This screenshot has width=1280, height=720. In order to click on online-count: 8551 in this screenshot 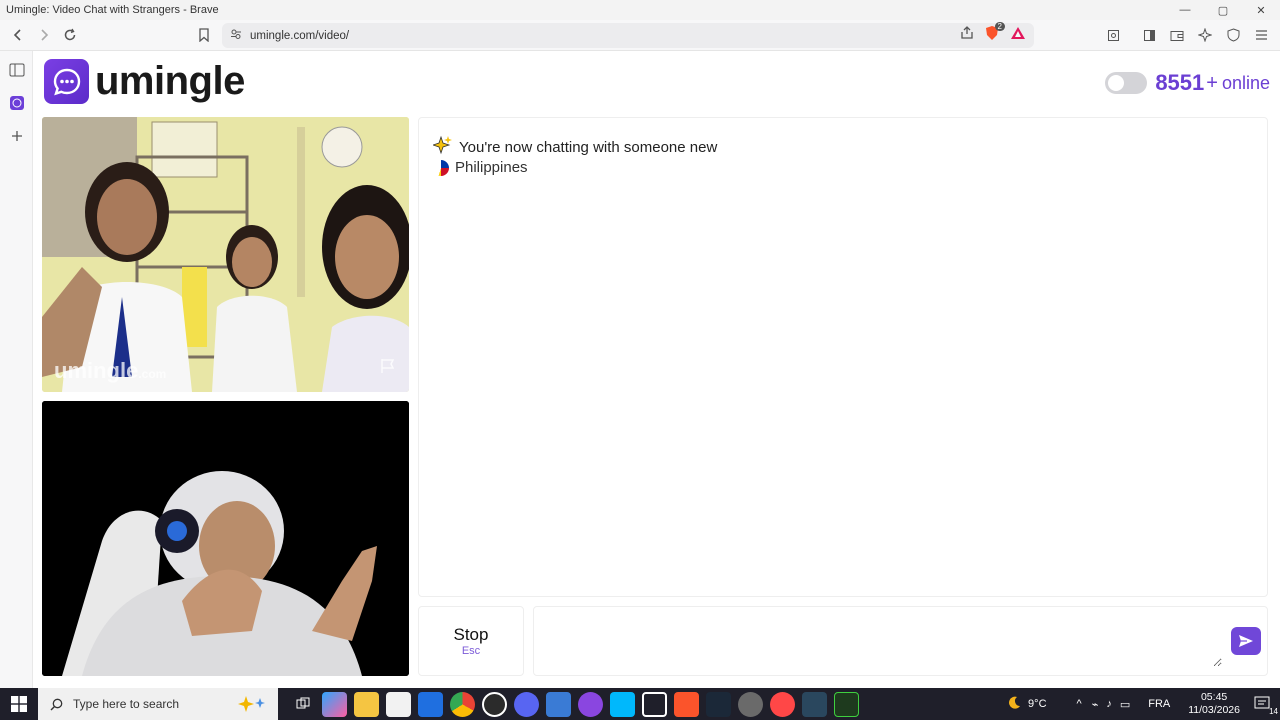, I will do `click(1180, 82)`.